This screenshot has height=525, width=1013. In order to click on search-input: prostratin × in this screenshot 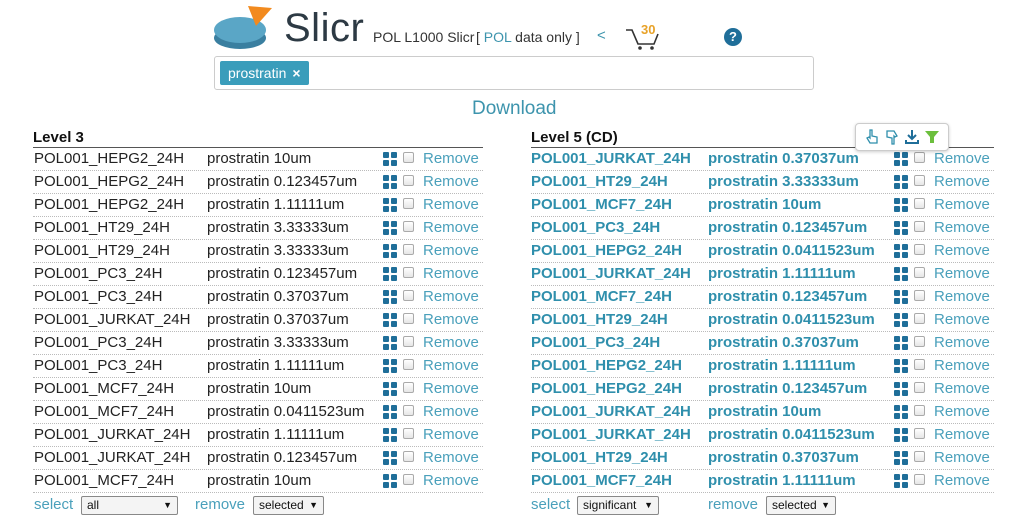, I will do `click(514, 73)`.